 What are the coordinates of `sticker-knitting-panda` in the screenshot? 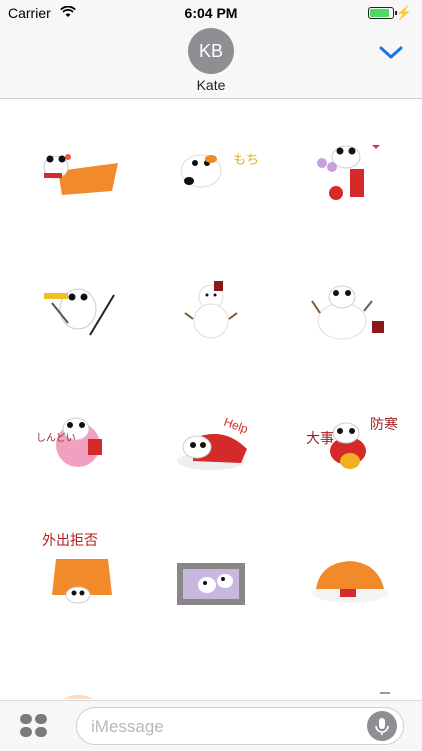 It's located at (350, 179).